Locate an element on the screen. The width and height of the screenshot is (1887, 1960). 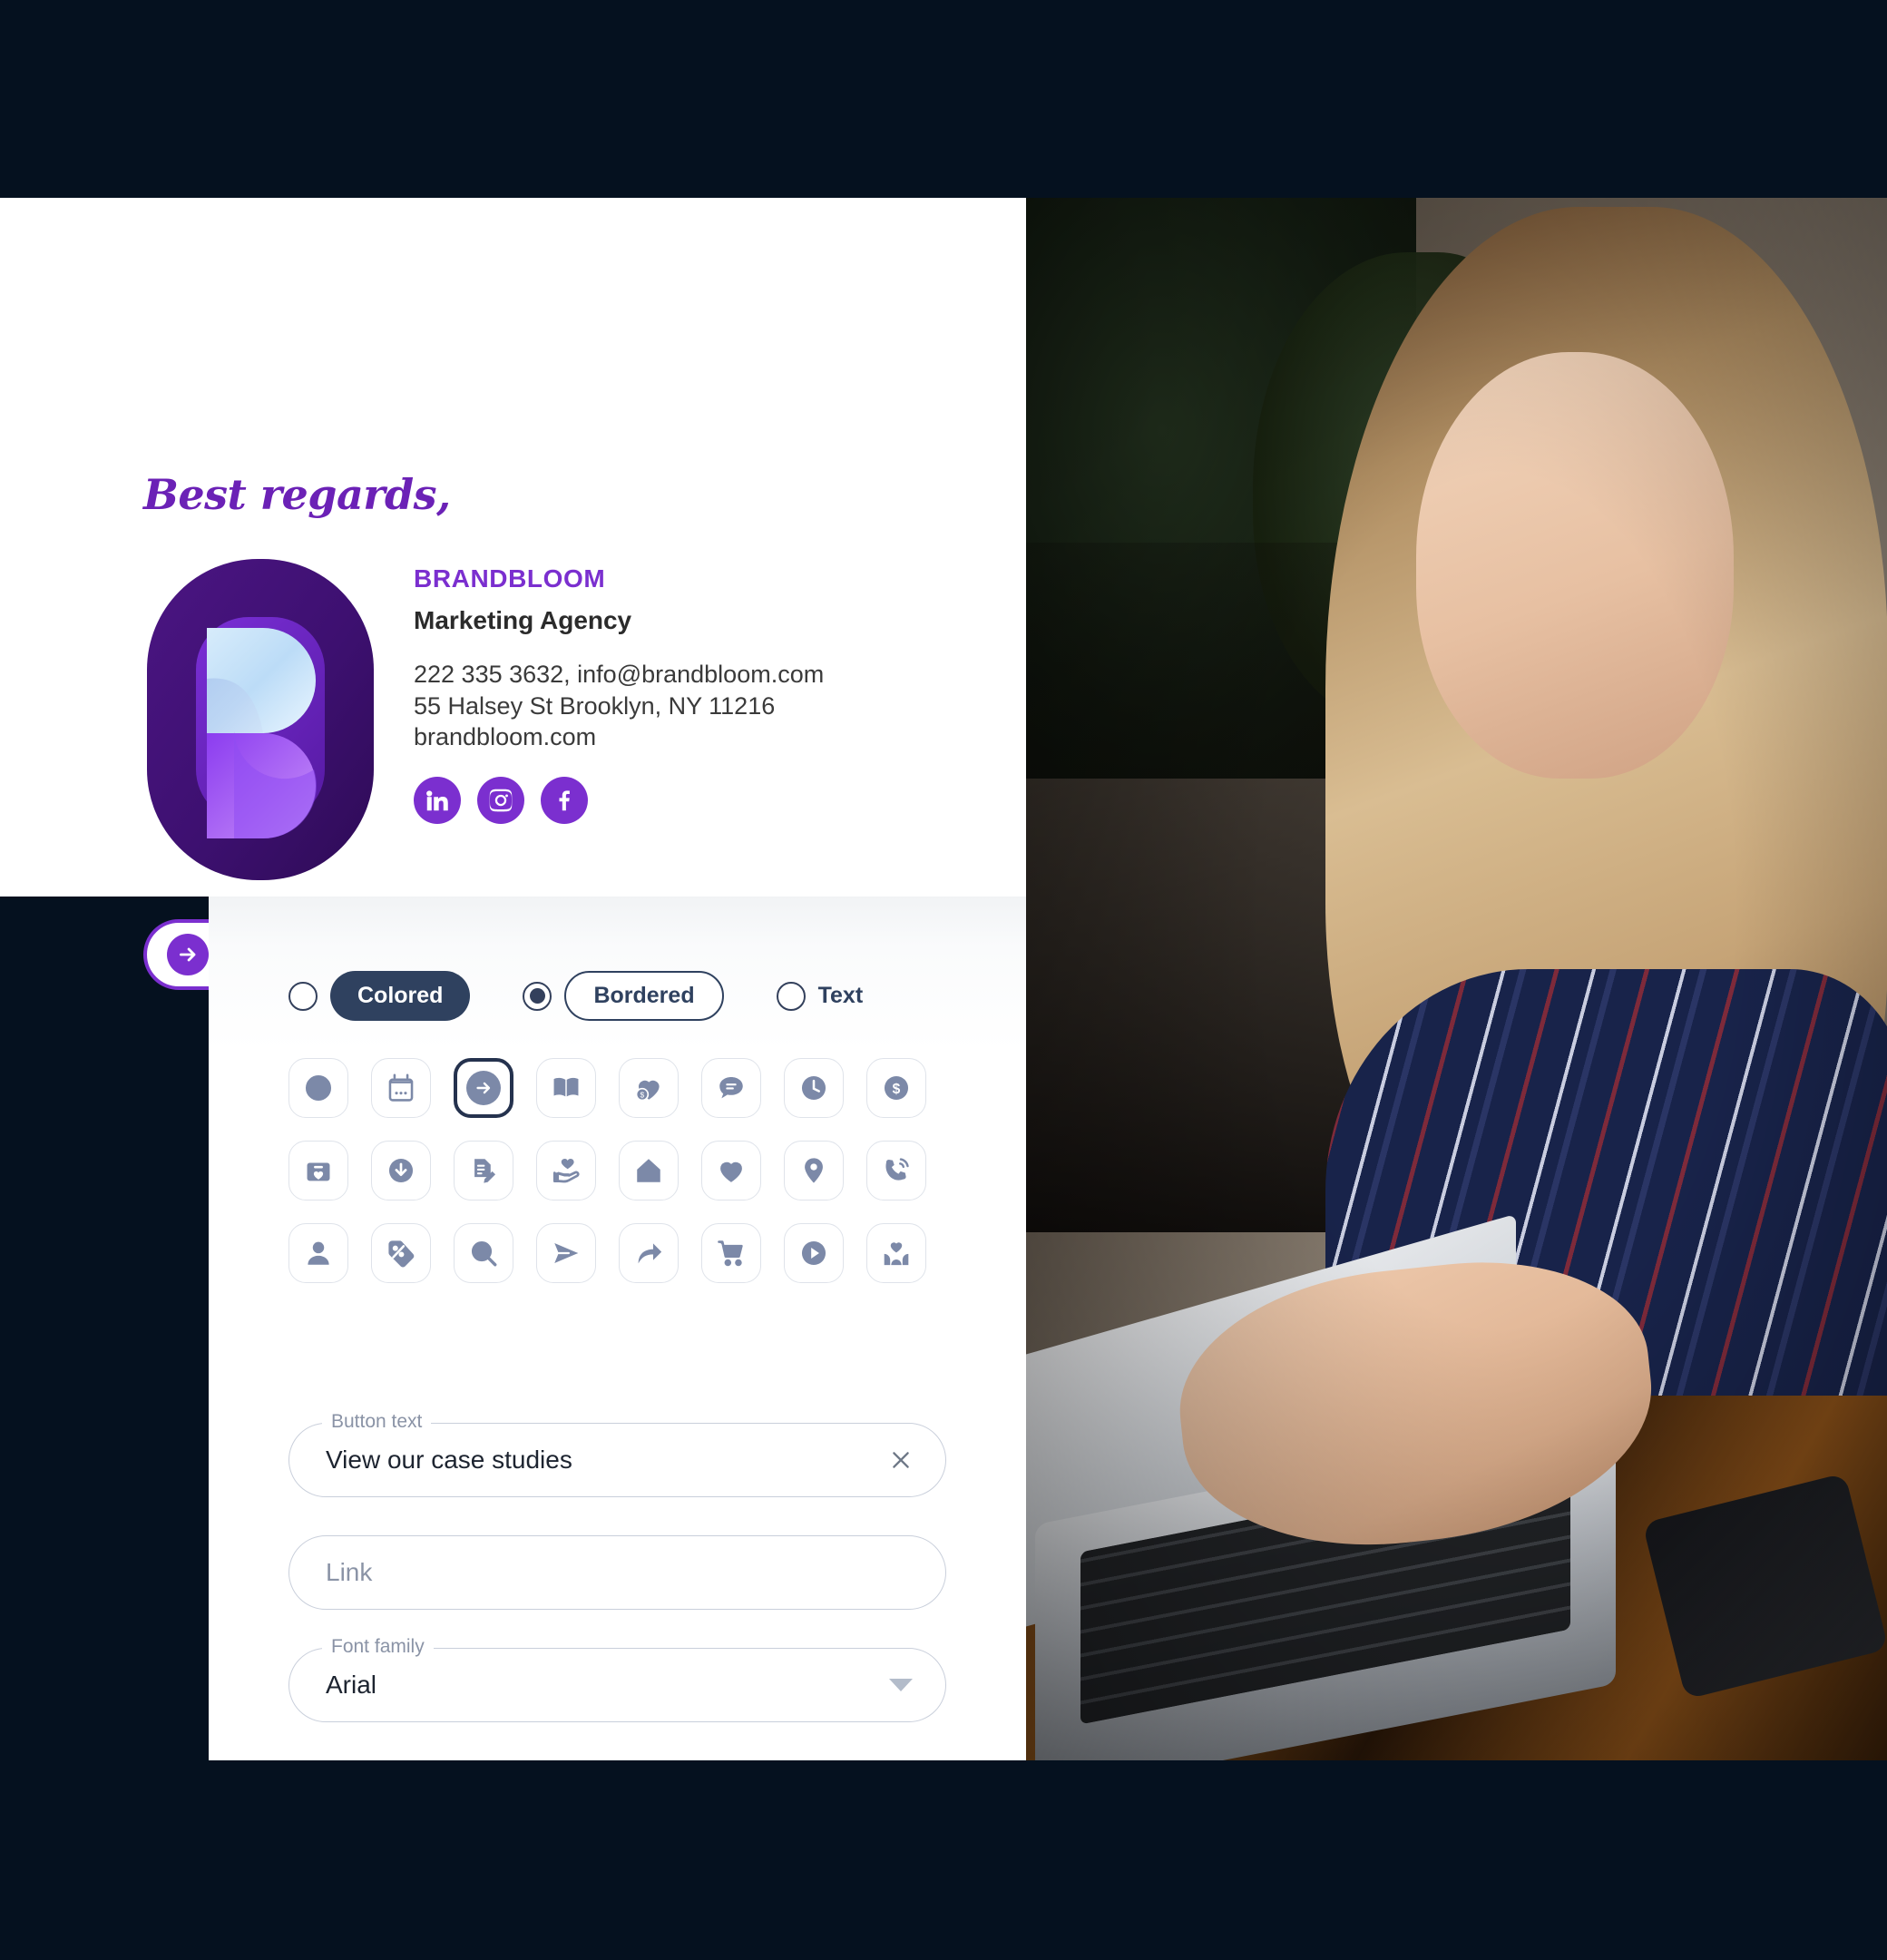
font-family-value: Arial is located at coordinates (352, 1685).